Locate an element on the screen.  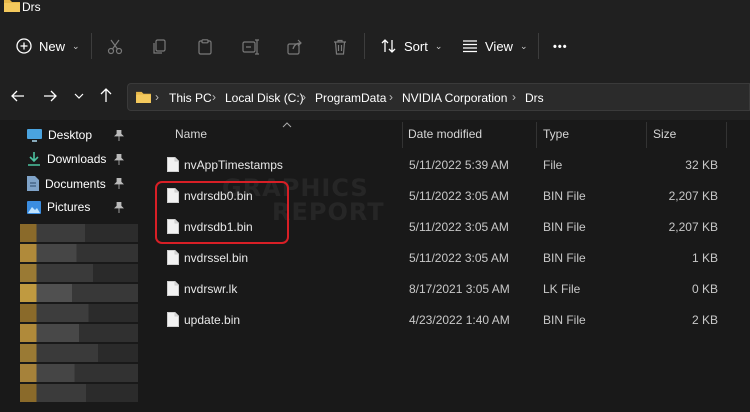
highlight-box is located at coordinates (222, 212).